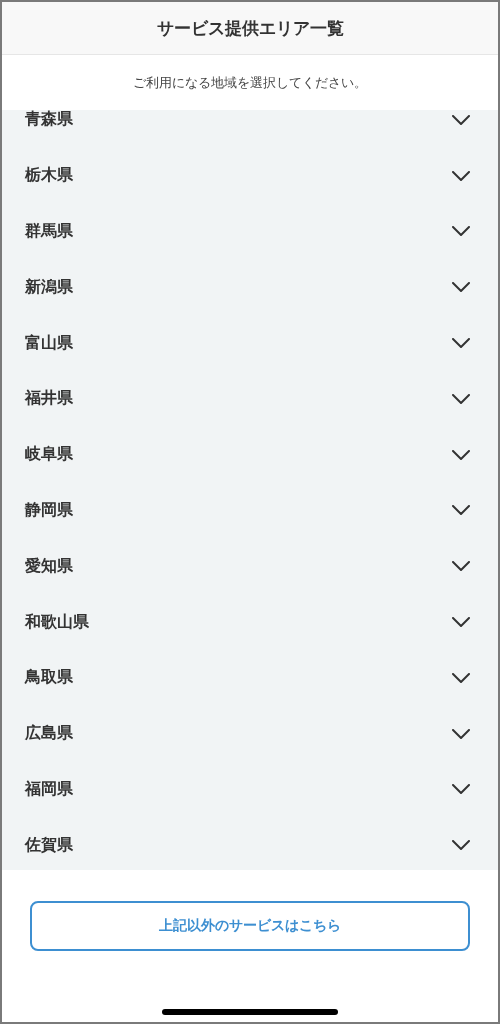 This screenshot has height=1024, width=500. What do you see at coordinates (250, 399) in the screenshot?
I see `region-row: 福井県` at bounding box center [250, 399].